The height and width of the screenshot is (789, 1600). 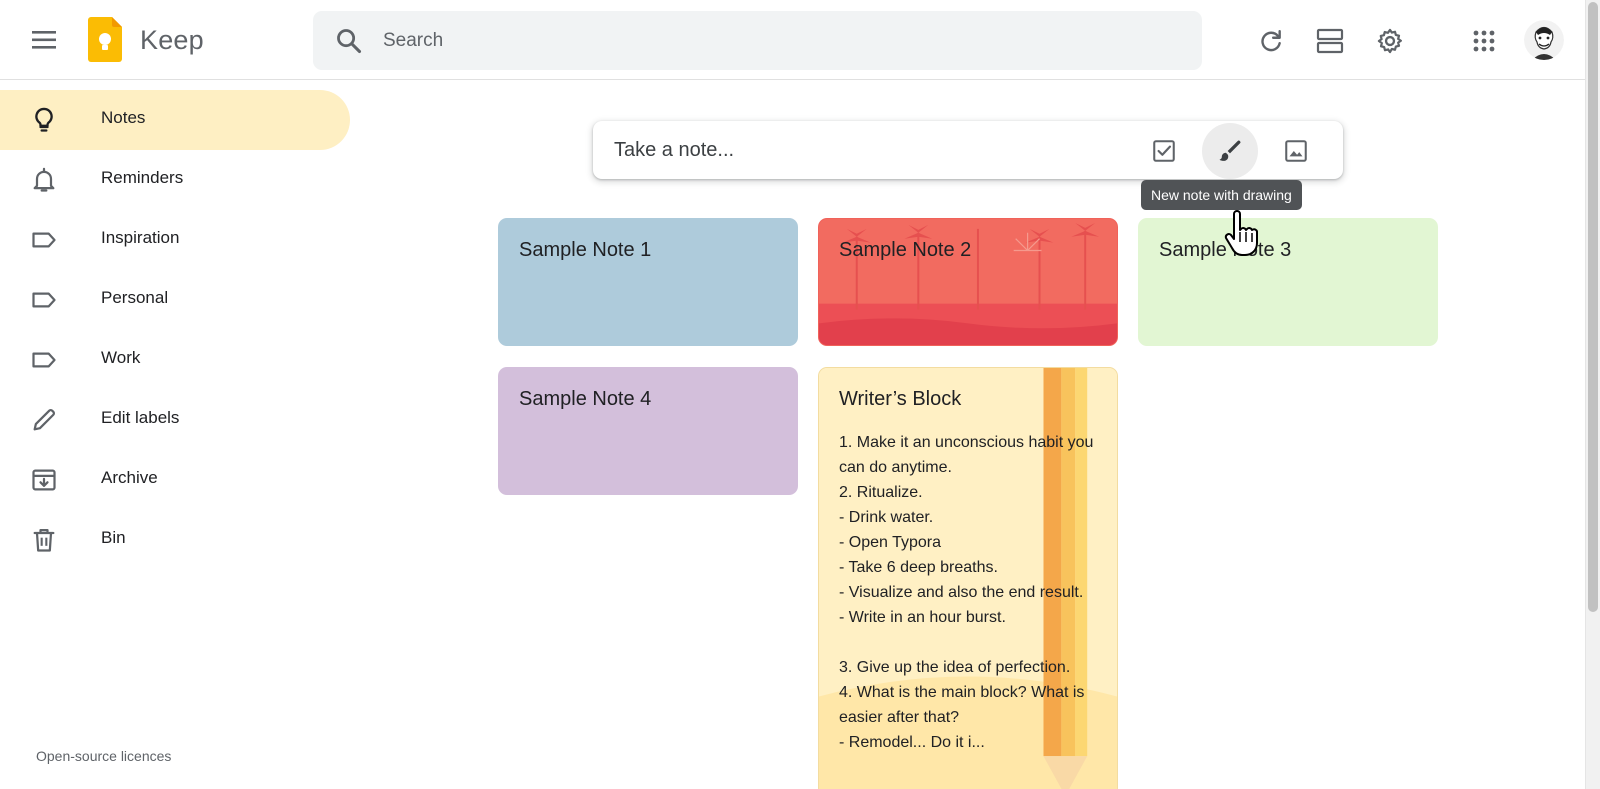 What do you see at coordinates (175, 120) in the screenshot?
I see `sidebar-item-notes: Notes` at bounding box center [175, 120].